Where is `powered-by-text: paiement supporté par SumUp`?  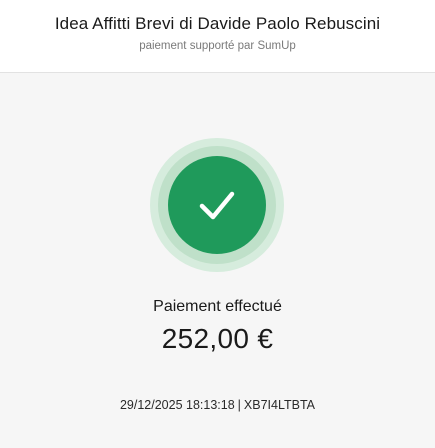 powered-by-text: paiement supporté par SumUp is located at coordinates (217, 46).